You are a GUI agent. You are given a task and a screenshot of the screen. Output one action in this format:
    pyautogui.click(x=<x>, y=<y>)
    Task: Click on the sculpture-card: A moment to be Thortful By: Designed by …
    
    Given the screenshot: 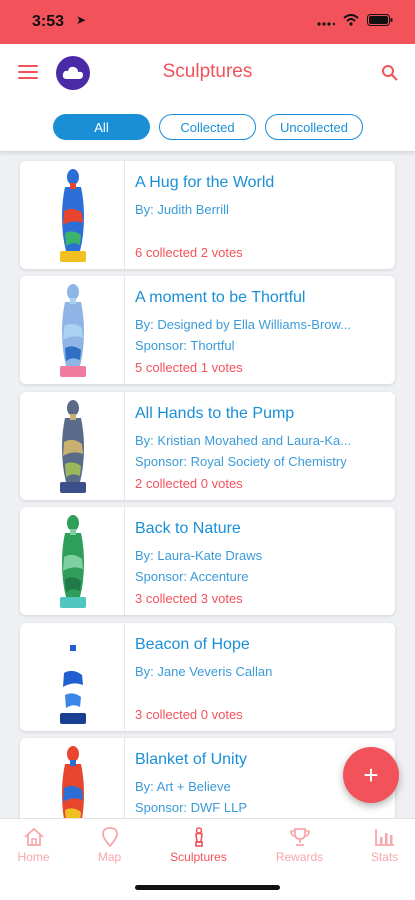 What is the action you would take?
    pyautogui.click(x=207, y=330)
    